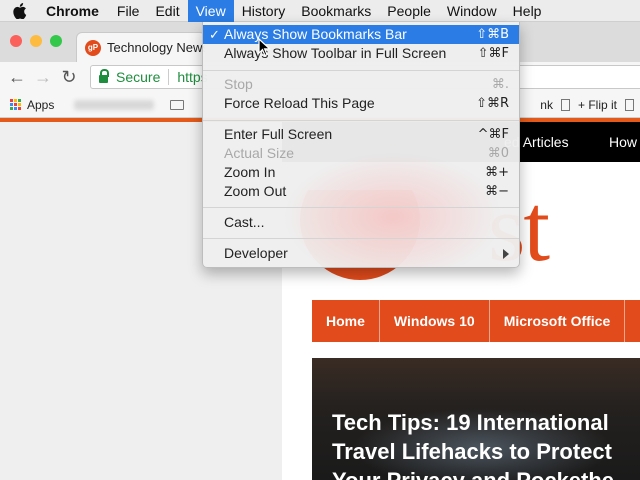  I want to click on nav-link-how: How, so click(623, 142).